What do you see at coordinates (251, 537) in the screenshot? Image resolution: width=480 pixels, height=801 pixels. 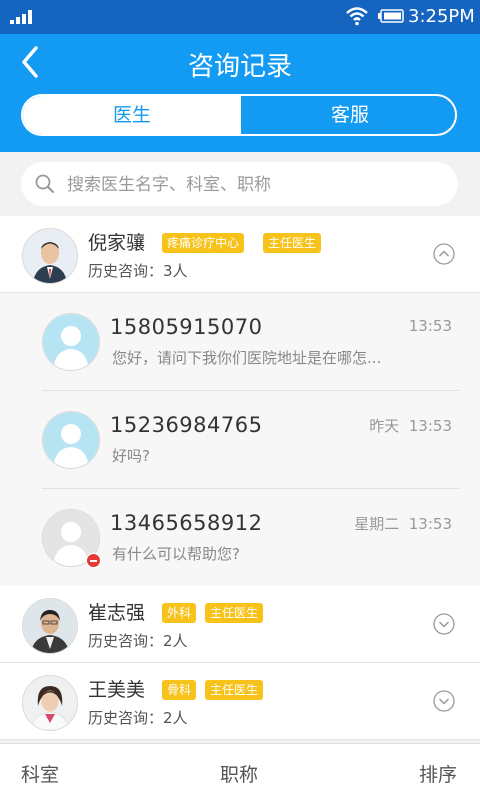 I see `chat-item: 13465658912 有什么可以帮助您? 星期二 13:53` at bounding box center [251, 537].